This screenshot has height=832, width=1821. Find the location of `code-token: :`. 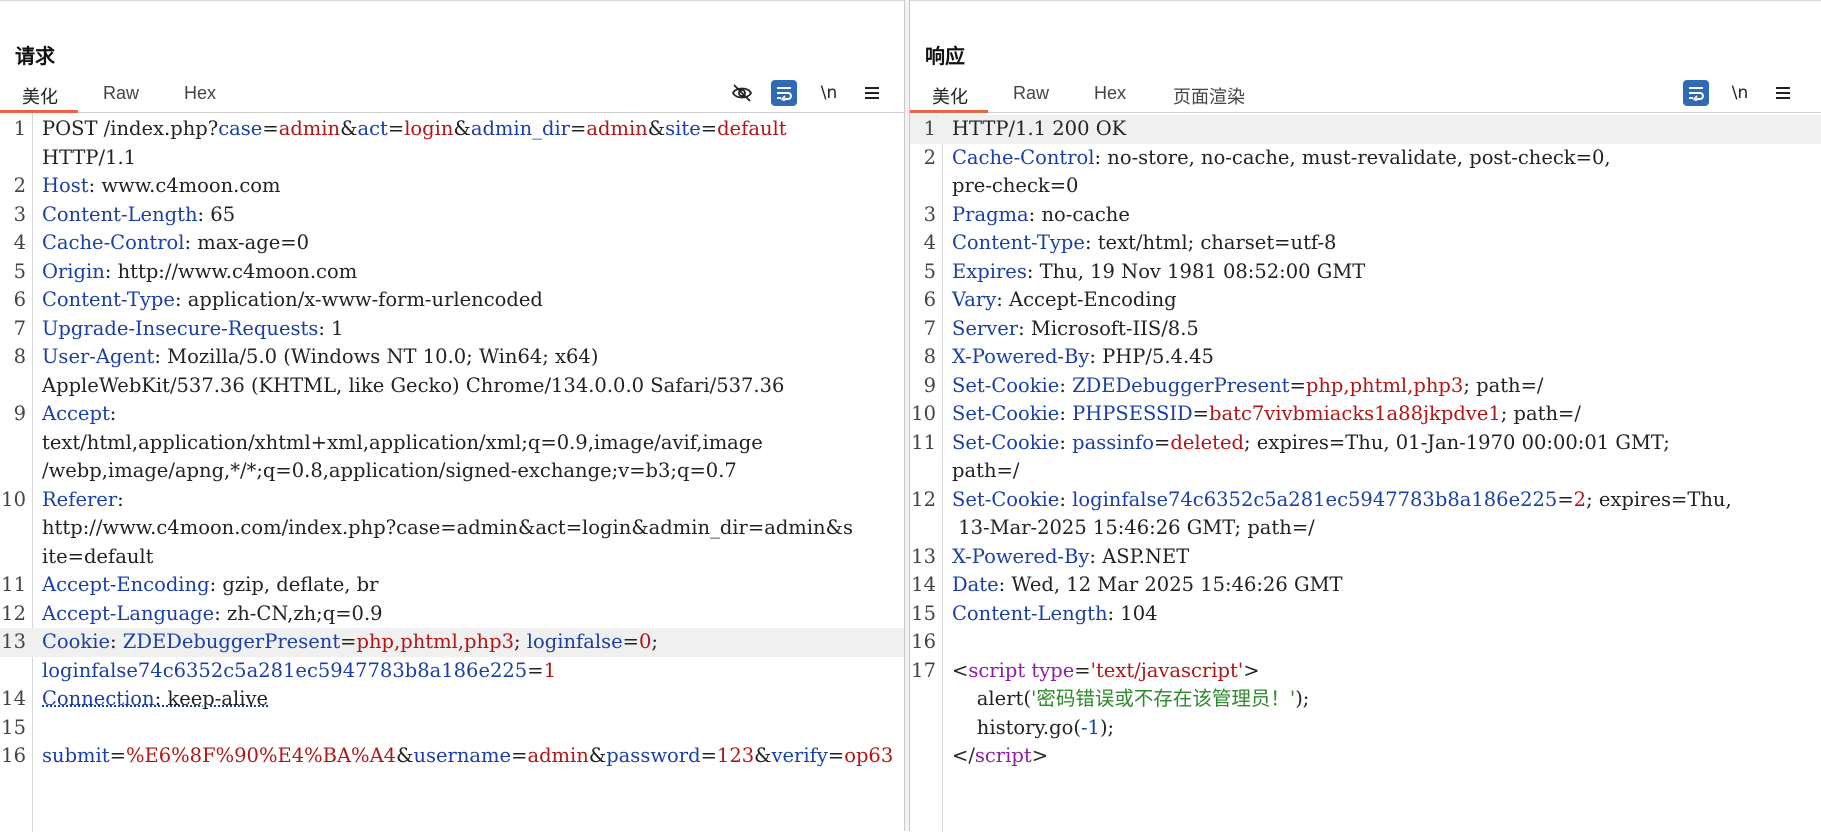

code-token: : is located at coordinates (1065, 499).